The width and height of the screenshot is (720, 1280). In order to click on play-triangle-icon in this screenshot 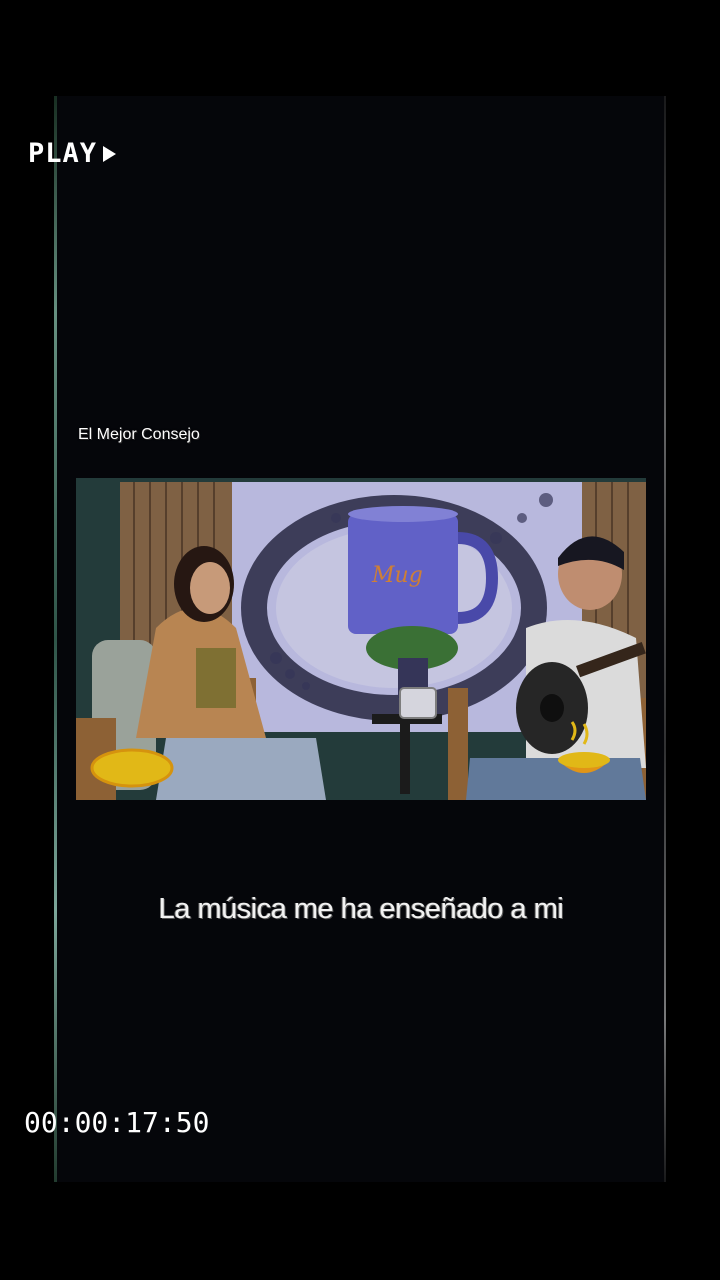, I will do `click(110, 153)`.